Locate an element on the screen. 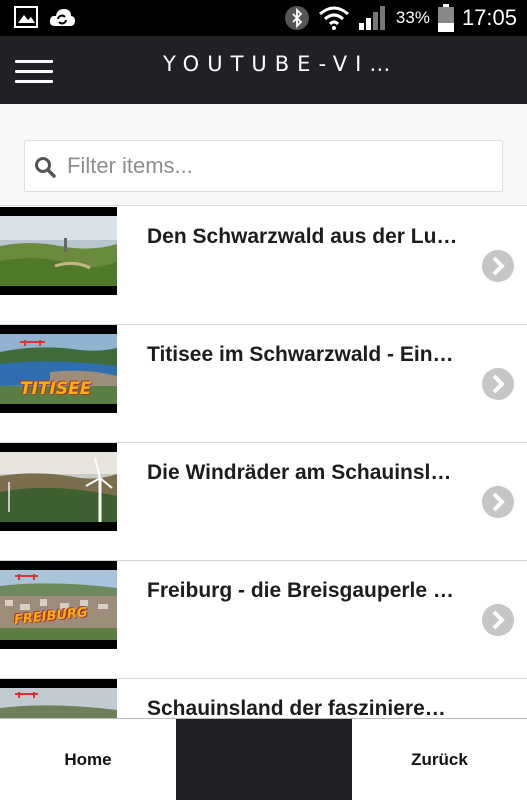  video-thumbnail: FREIBURG is located at coordinates (58, 605).